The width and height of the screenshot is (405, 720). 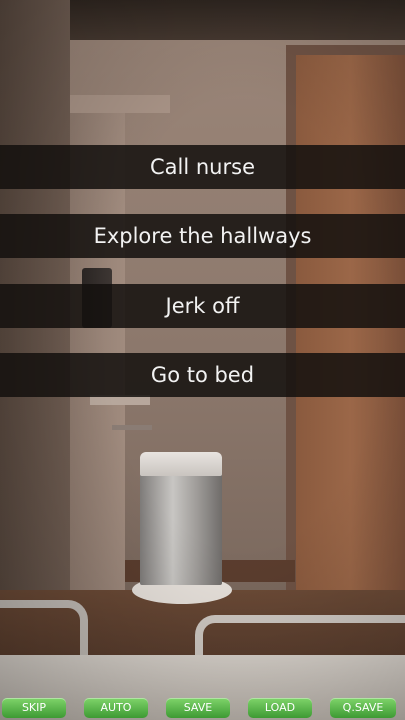 What do you see at coordinates (202, 236) in the screenshot?
I see `choice-explore-hallways: Explore the hallways` at bounding box center [202, 236].